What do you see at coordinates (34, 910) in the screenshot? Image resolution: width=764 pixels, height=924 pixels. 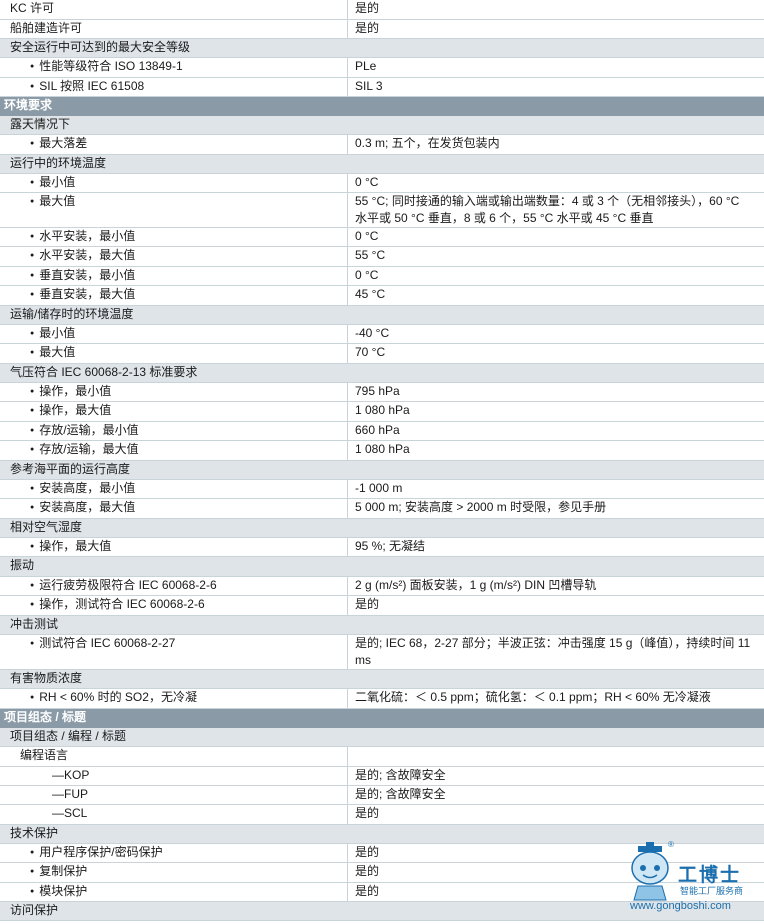 I see `spec-label: 访问保护` at bounding box center [34, 910].